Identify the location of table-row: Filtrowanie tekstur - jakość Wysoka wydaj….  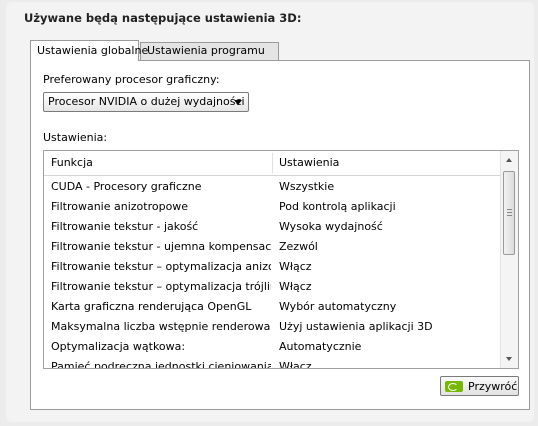
(273, 226).